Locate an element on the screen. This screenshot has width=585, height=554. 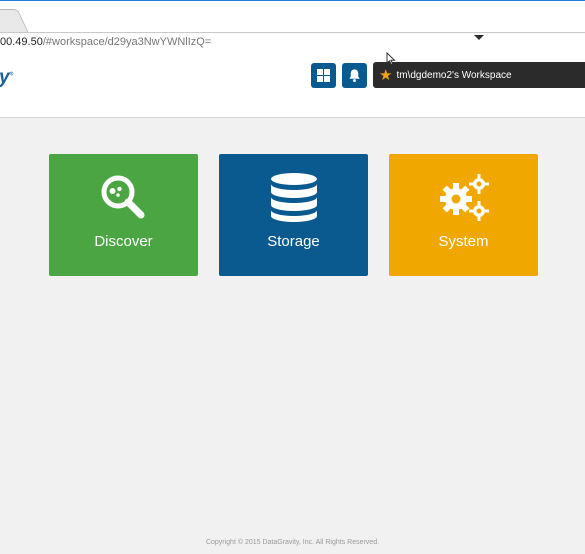
browser-tab-strip is located at coordinates (292, 18).